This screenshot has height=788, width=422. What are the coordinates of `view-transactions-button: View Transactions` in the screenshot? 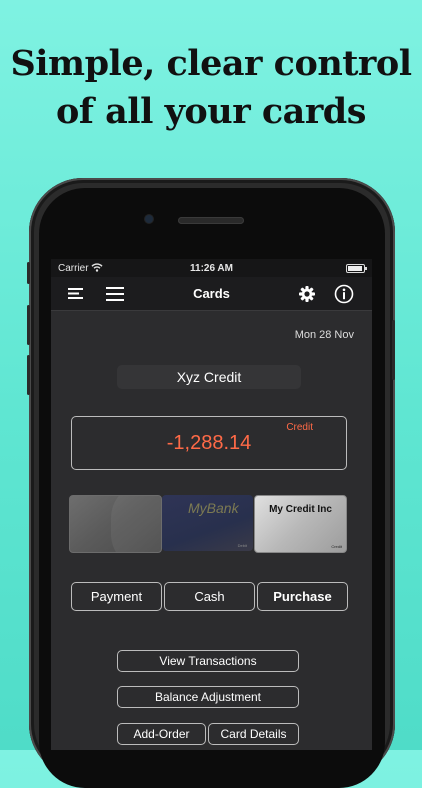 It's located at (208, 661).